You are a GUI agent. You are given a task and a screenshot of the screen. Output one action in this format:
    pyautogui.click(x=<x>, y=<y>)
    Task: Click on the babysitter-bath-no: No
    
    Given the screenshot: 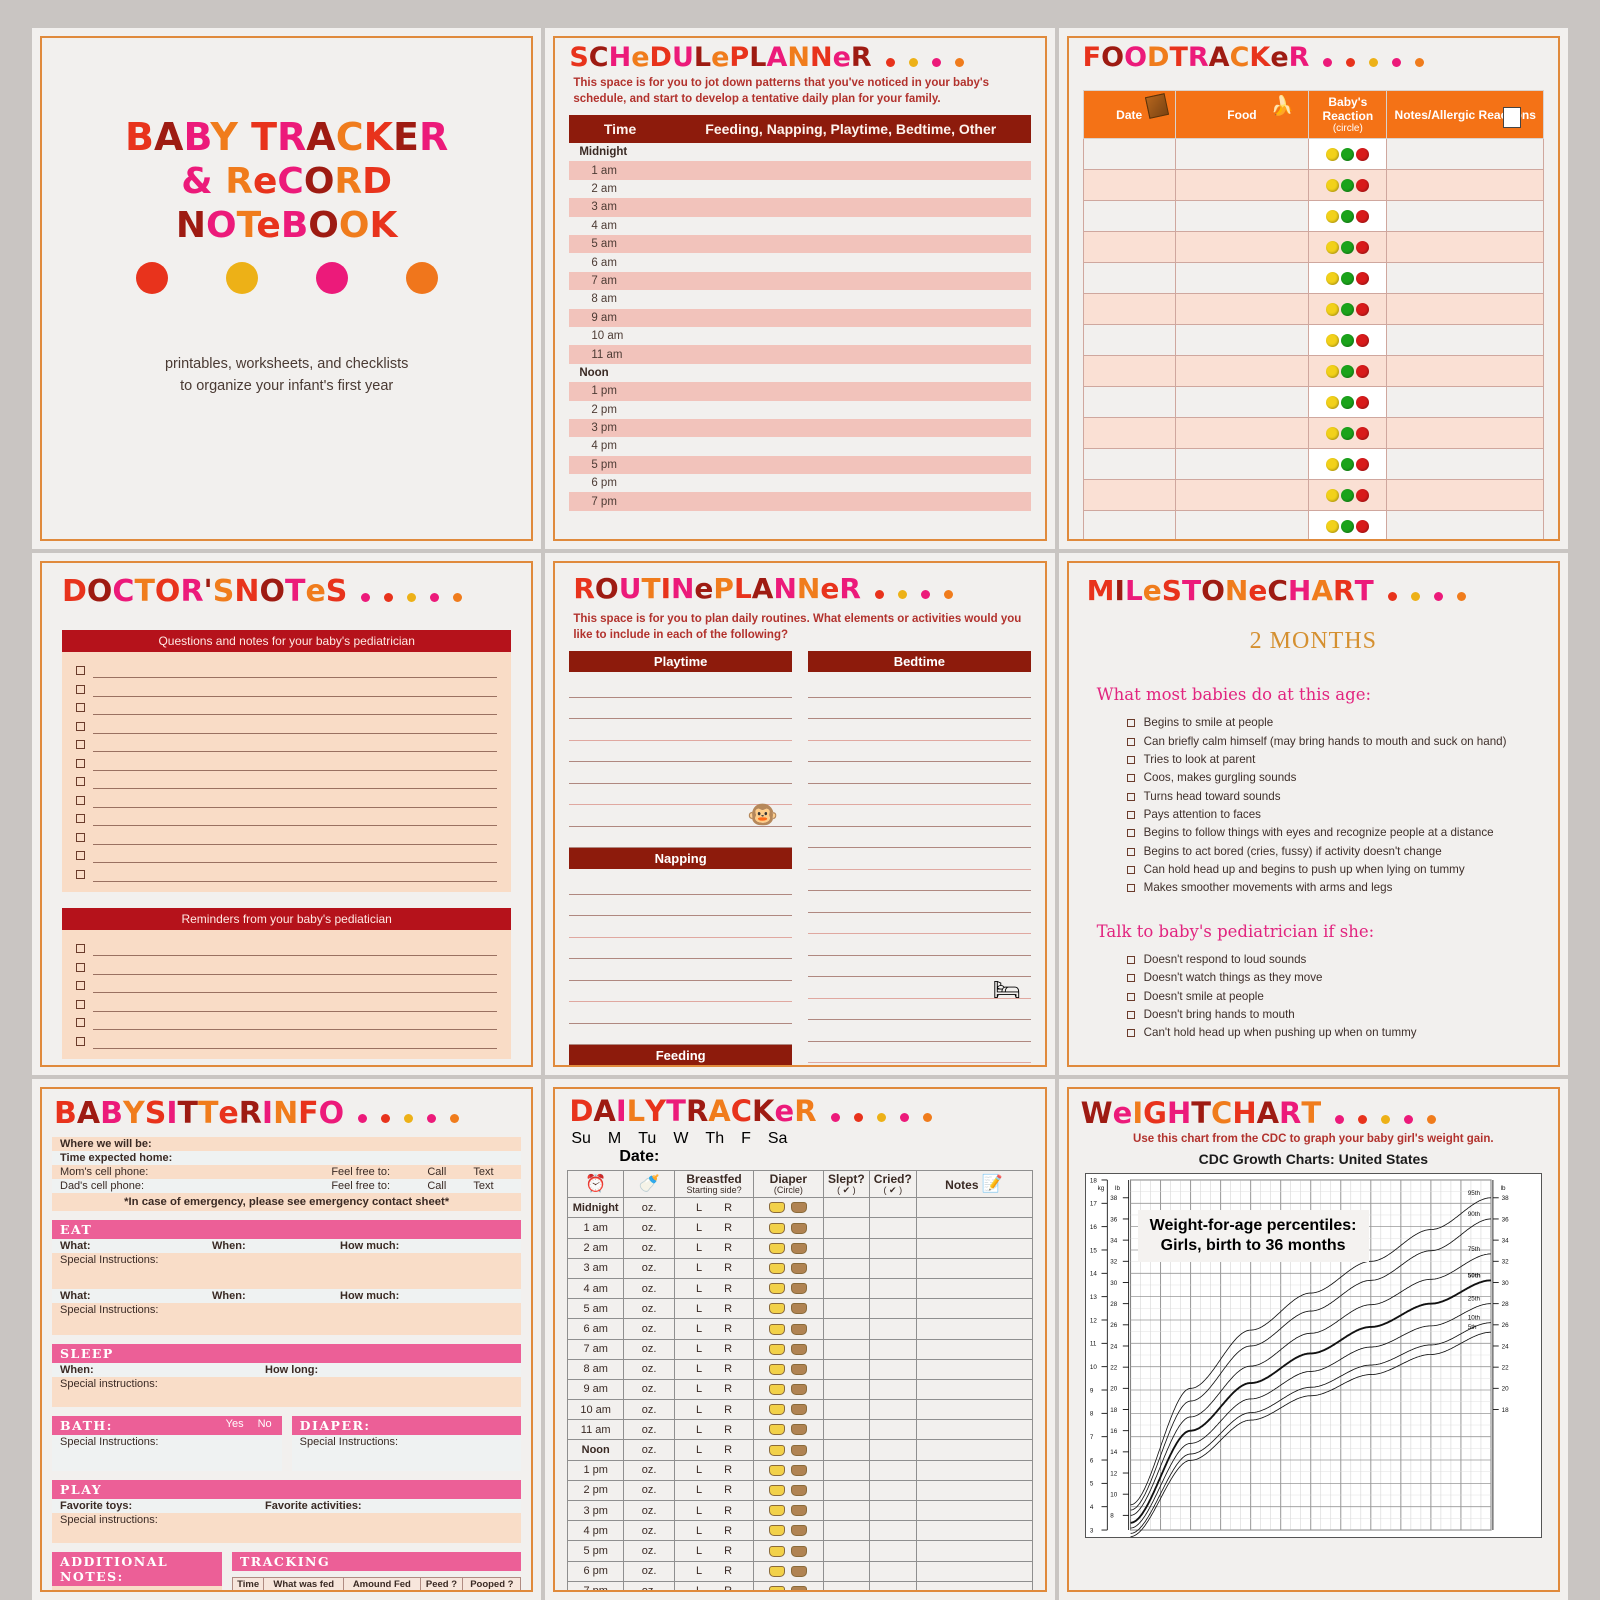 What is the action you would take?
    pyautogui.click(x=265, y=1425)
    